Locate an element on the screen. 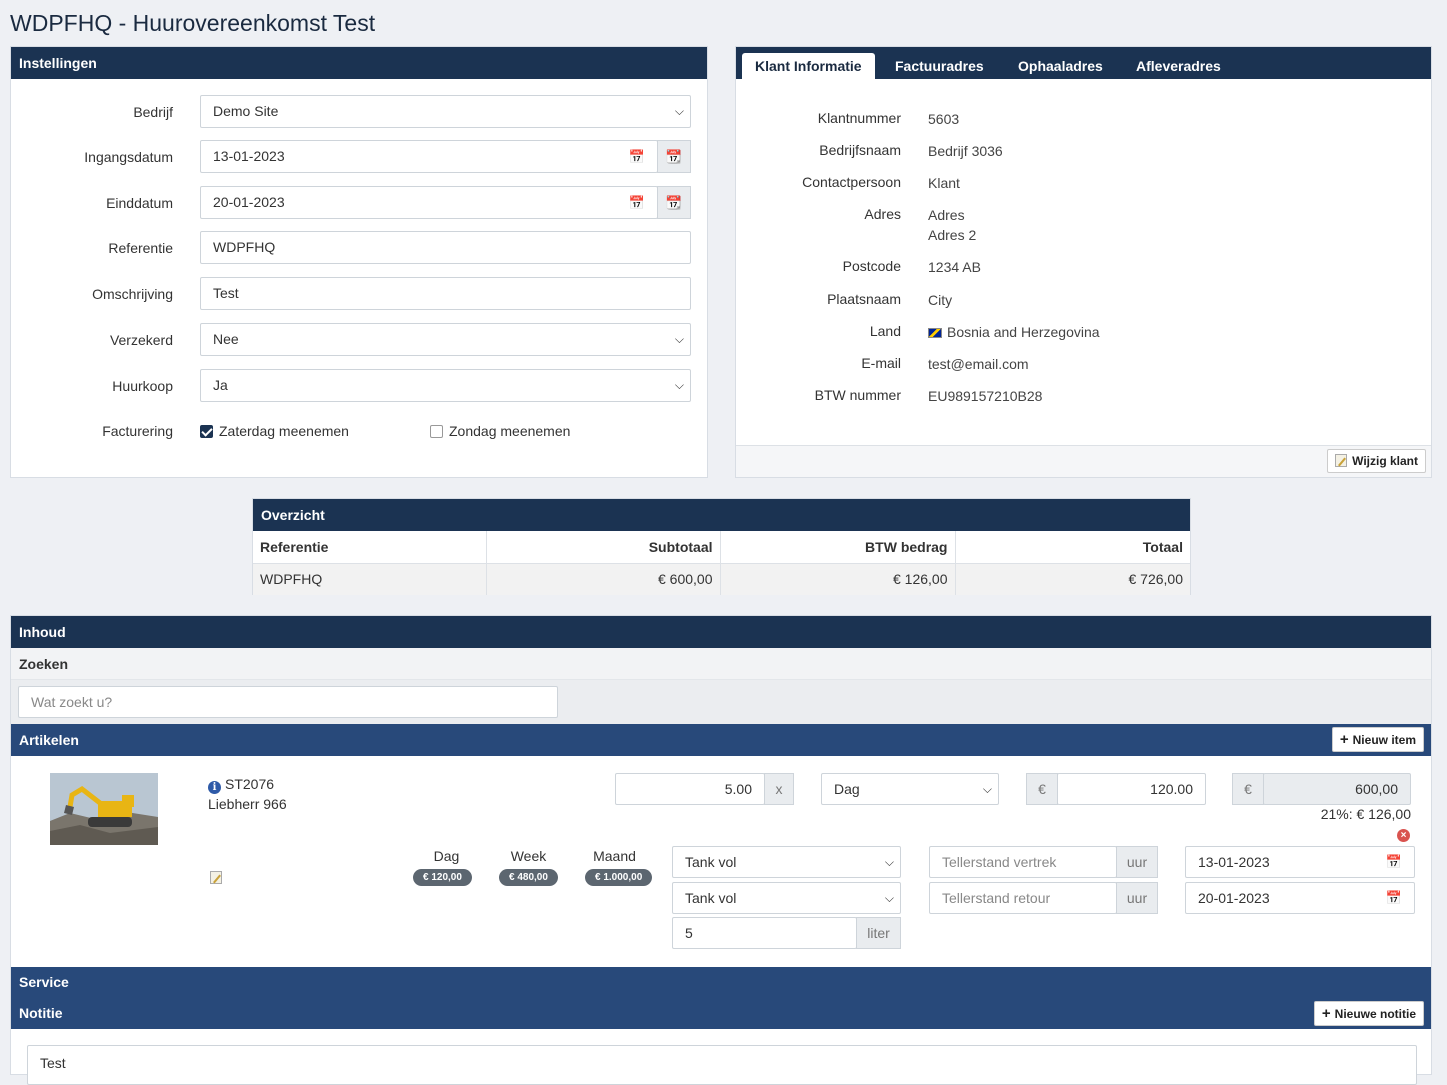  country-name: Bosnia and Herzegovina is located at coordinates (1023, 332).